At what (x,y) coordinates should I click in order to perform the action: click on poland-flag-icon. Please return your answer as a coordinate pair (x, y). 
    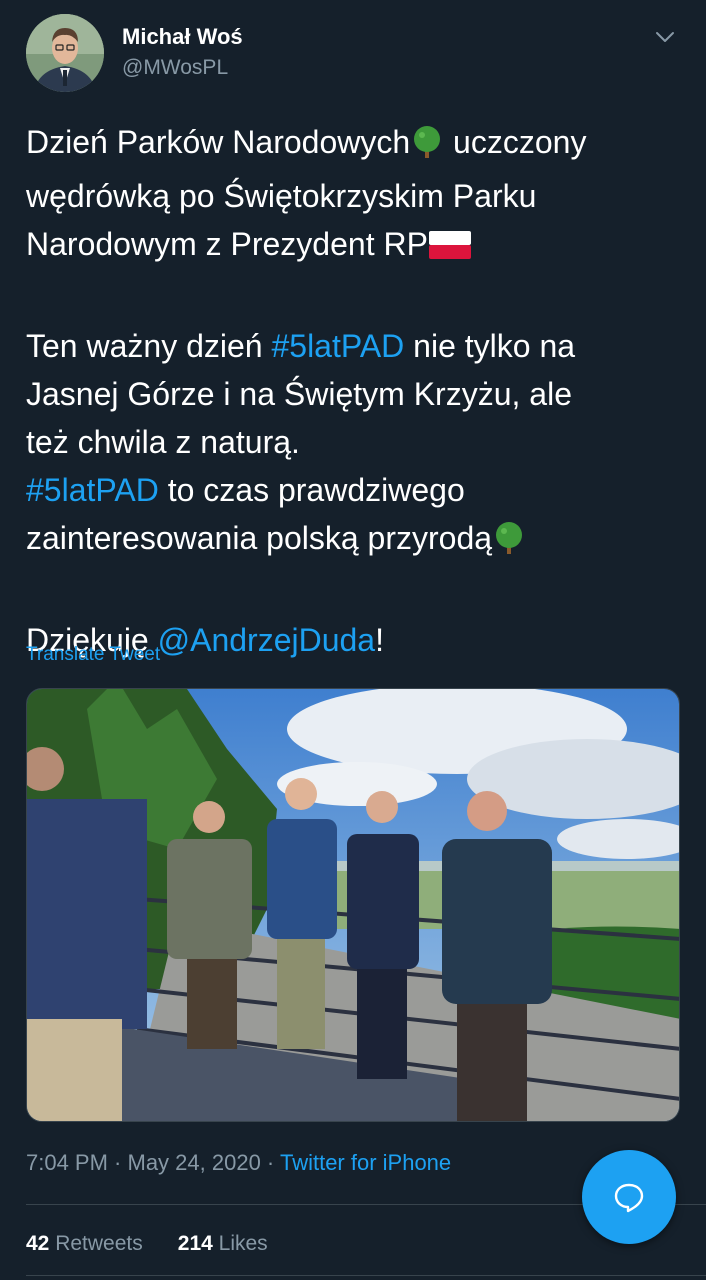
    Looking at the image, I should click on (450, 250).